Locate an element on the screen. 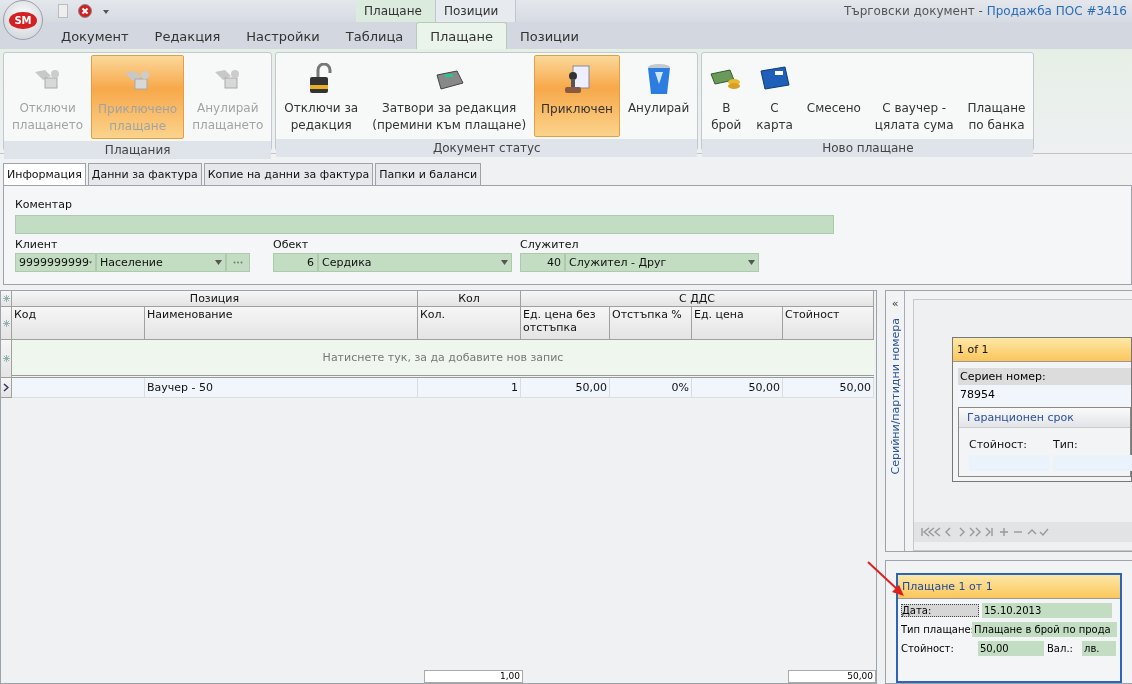  side-tab-strip: « Серийни/партидни номера is located at coordinates (895, 421).